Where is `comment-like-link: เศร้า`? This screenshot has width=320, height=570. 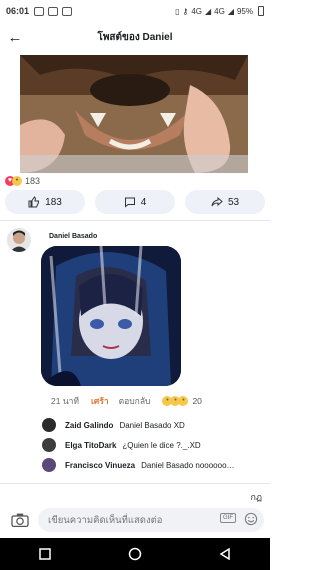
comment-like-link: เศร้า is located at coordinates (100, 401).